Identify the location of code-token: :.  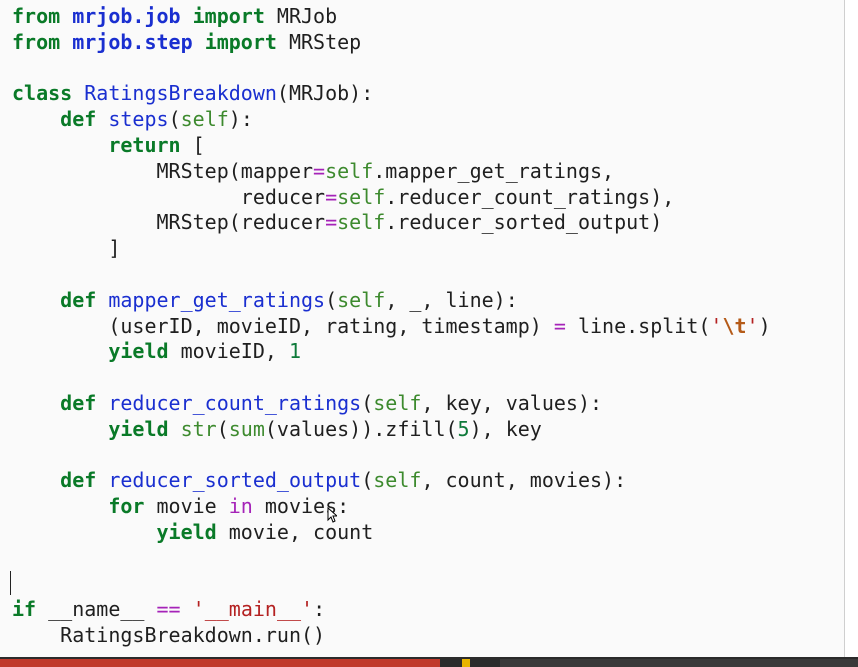
(319, 609).